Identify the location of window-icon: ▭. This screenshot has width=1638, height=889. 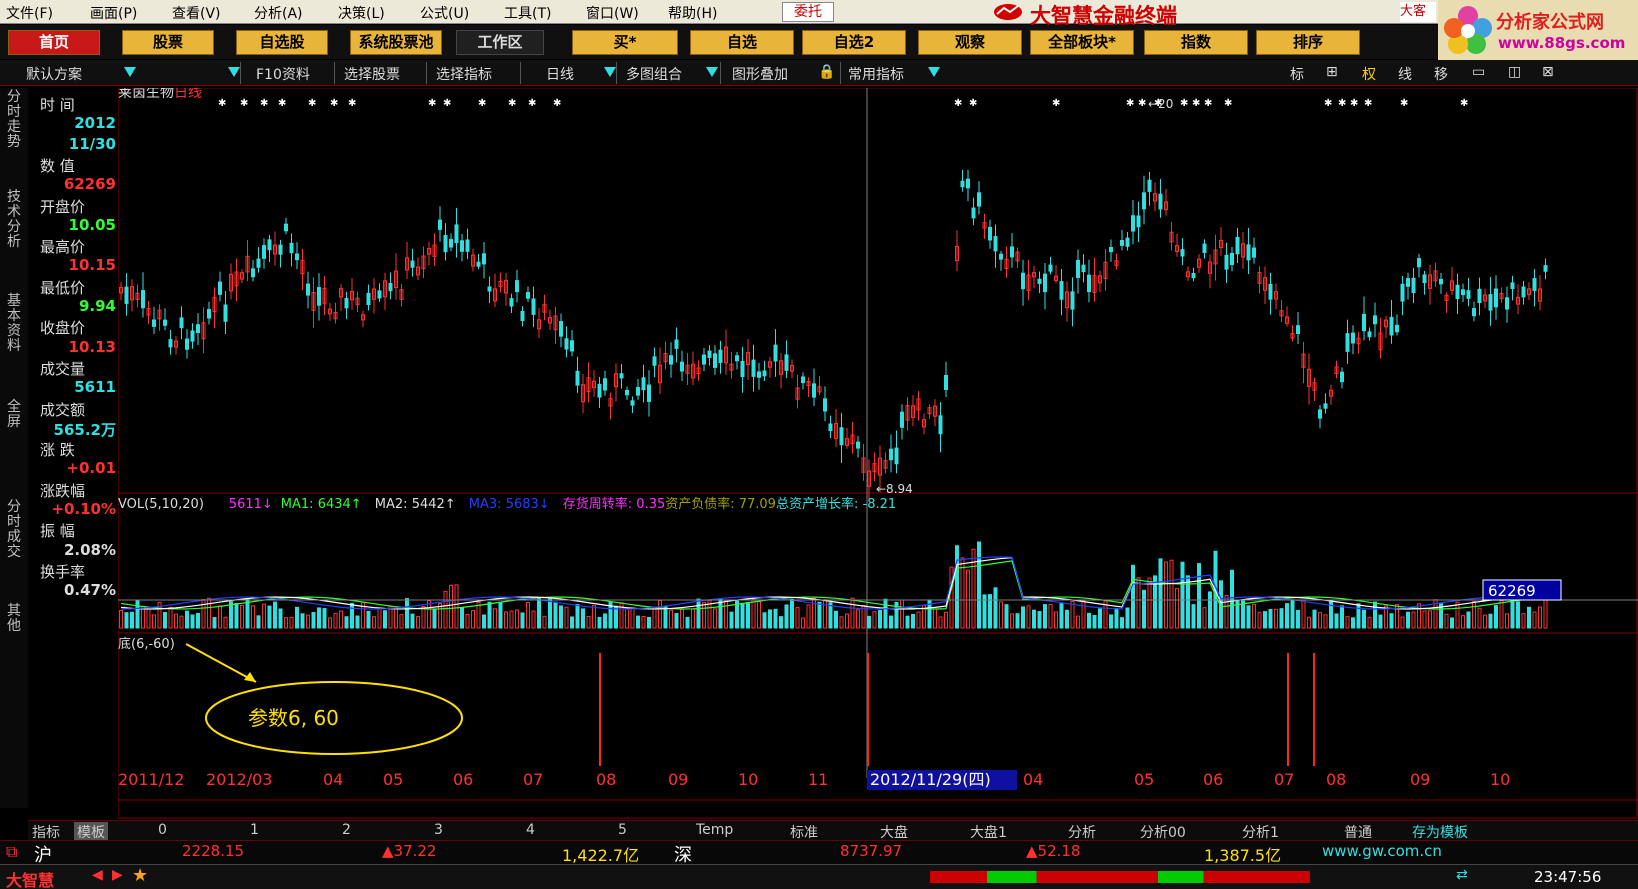
(1478, 72).